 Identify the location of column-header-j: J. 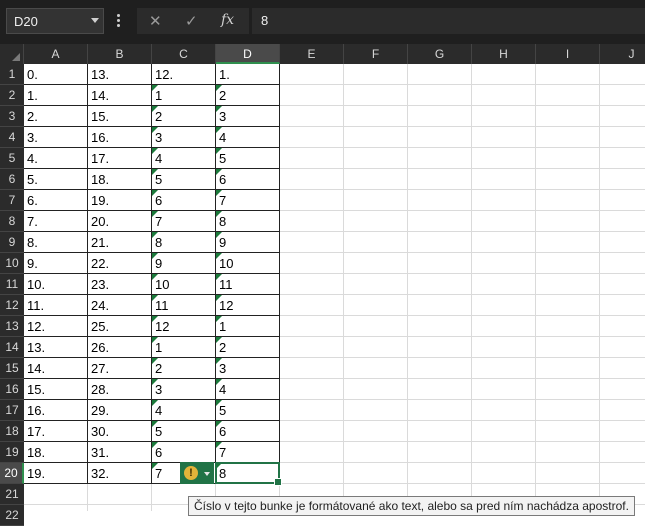
(622, 54).